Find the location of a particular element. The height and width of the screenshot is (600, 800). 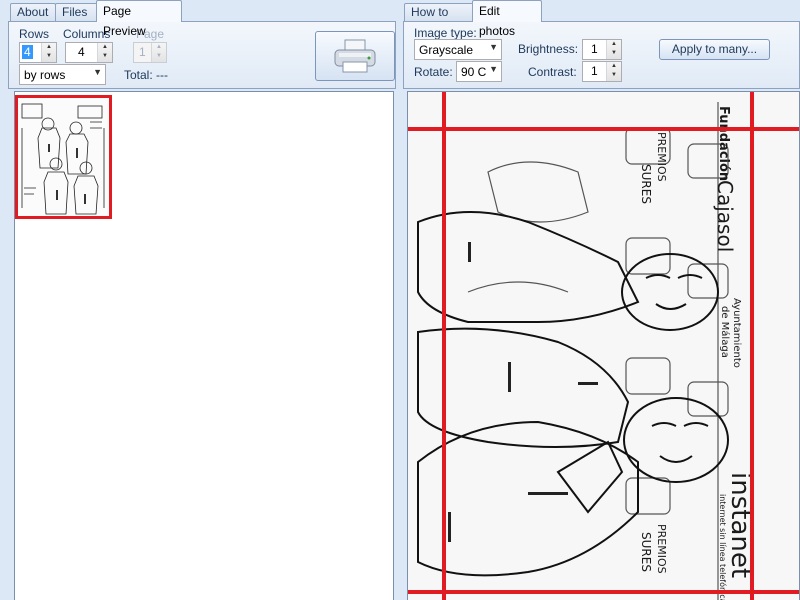

columns-value: 4 is located at coordinates (81, 52).